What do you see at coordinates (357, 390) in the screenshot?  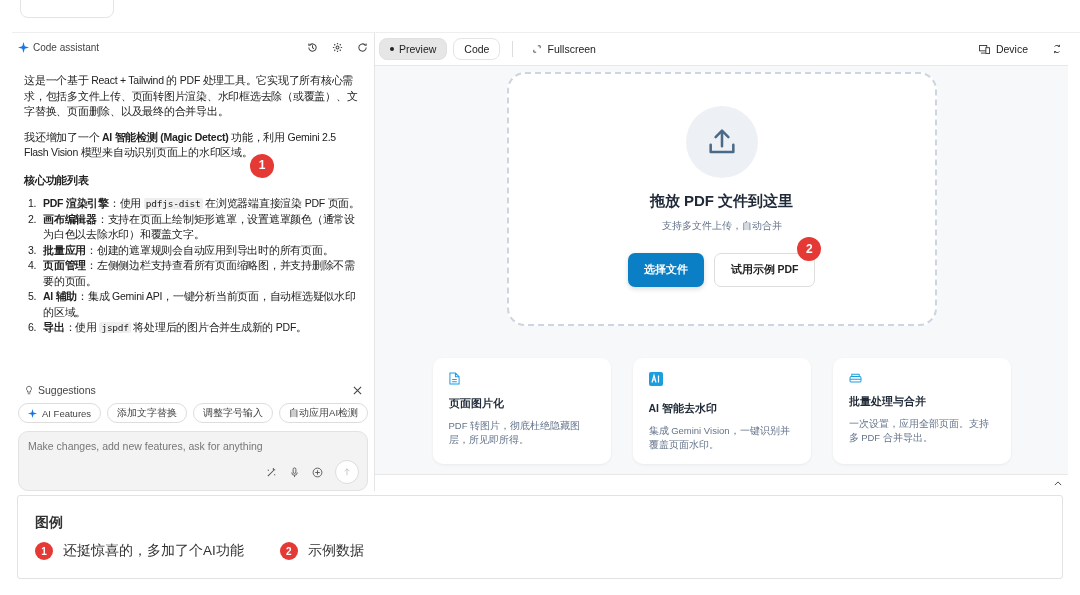 I see `close-icon` at bounding box center [357, 390].